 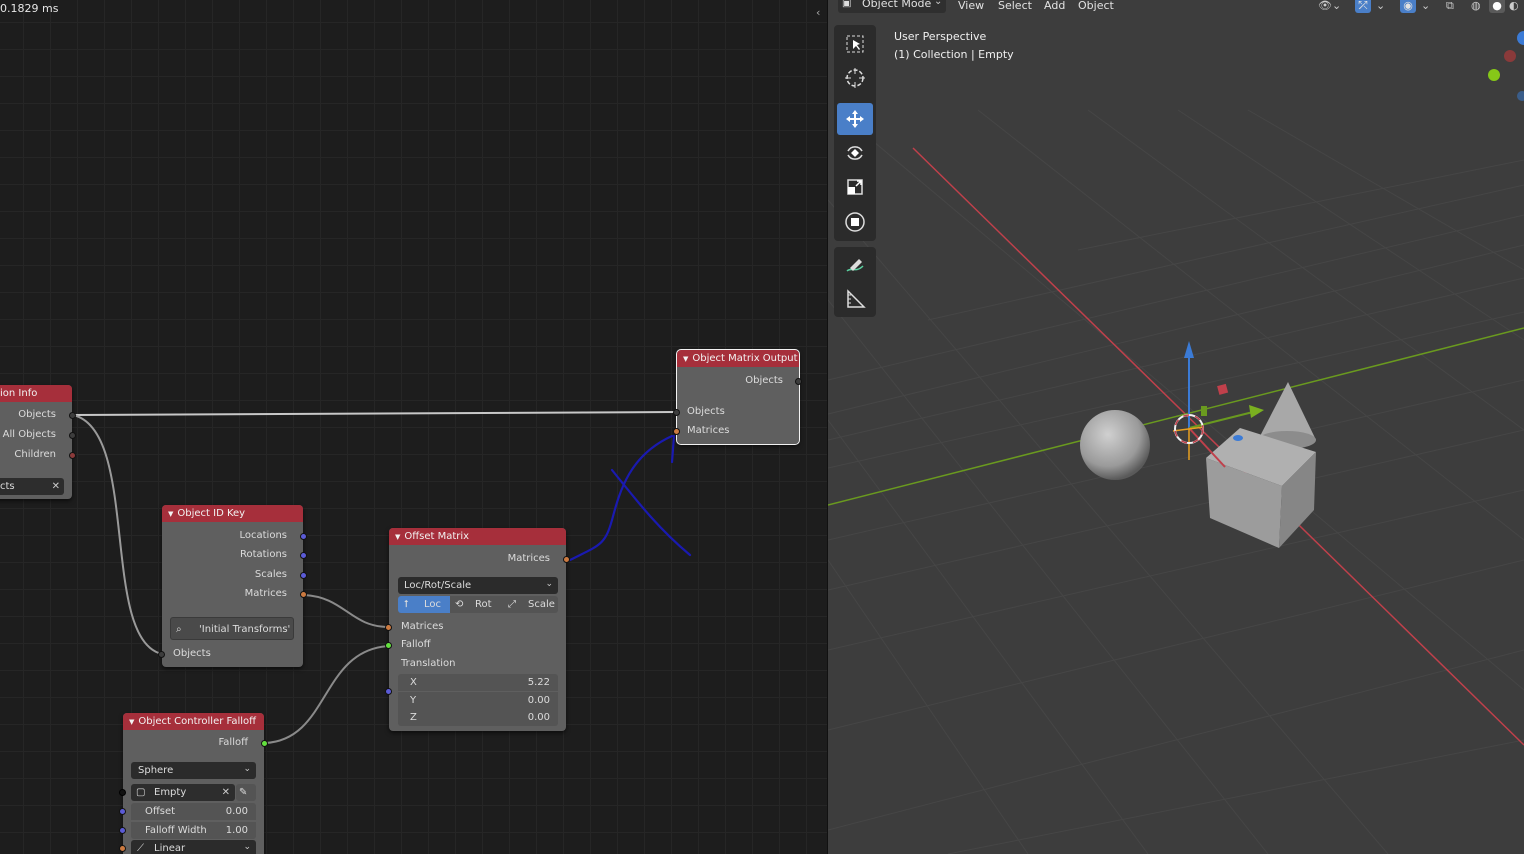 I want to click on socket-offset-in, so click(x=122, y=811).